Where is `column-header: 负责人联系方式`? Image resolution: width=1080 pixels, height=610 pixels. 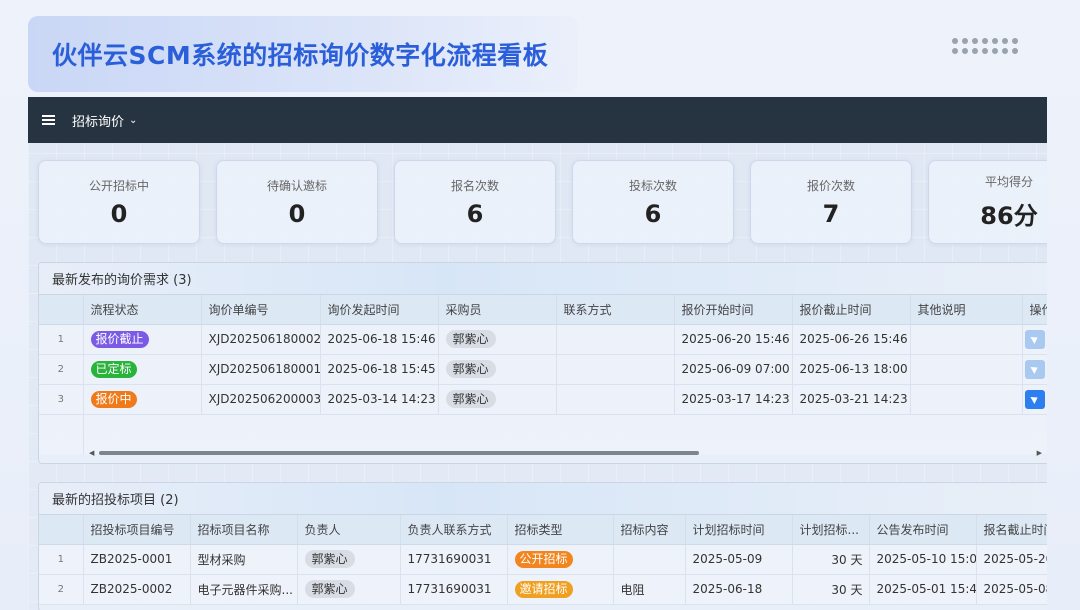 column-header: 负责人联系方式 is located at coordinates (454, 530).